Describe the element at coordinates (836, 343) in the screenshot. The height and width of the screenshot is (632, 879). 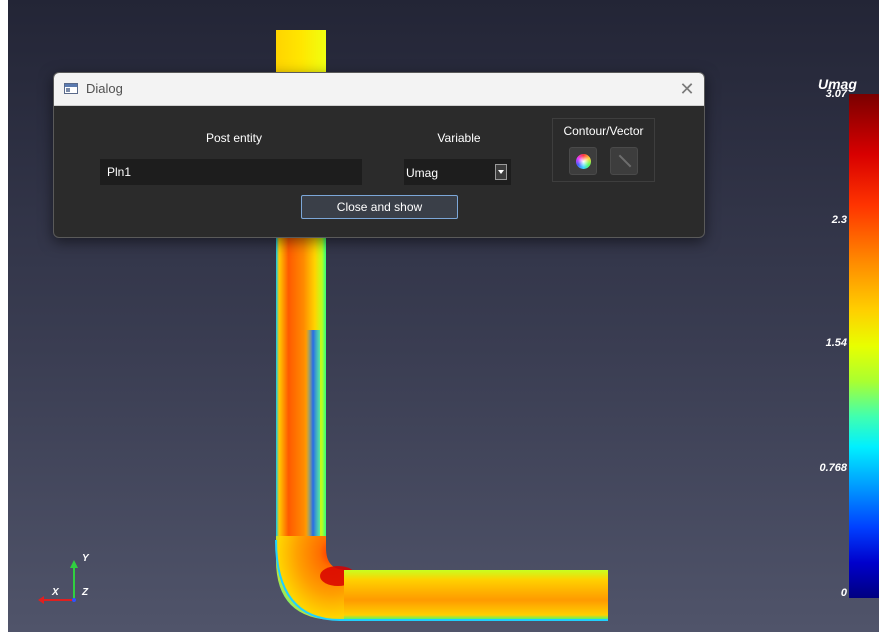
I see `legend-tick: 1.54` at that location.